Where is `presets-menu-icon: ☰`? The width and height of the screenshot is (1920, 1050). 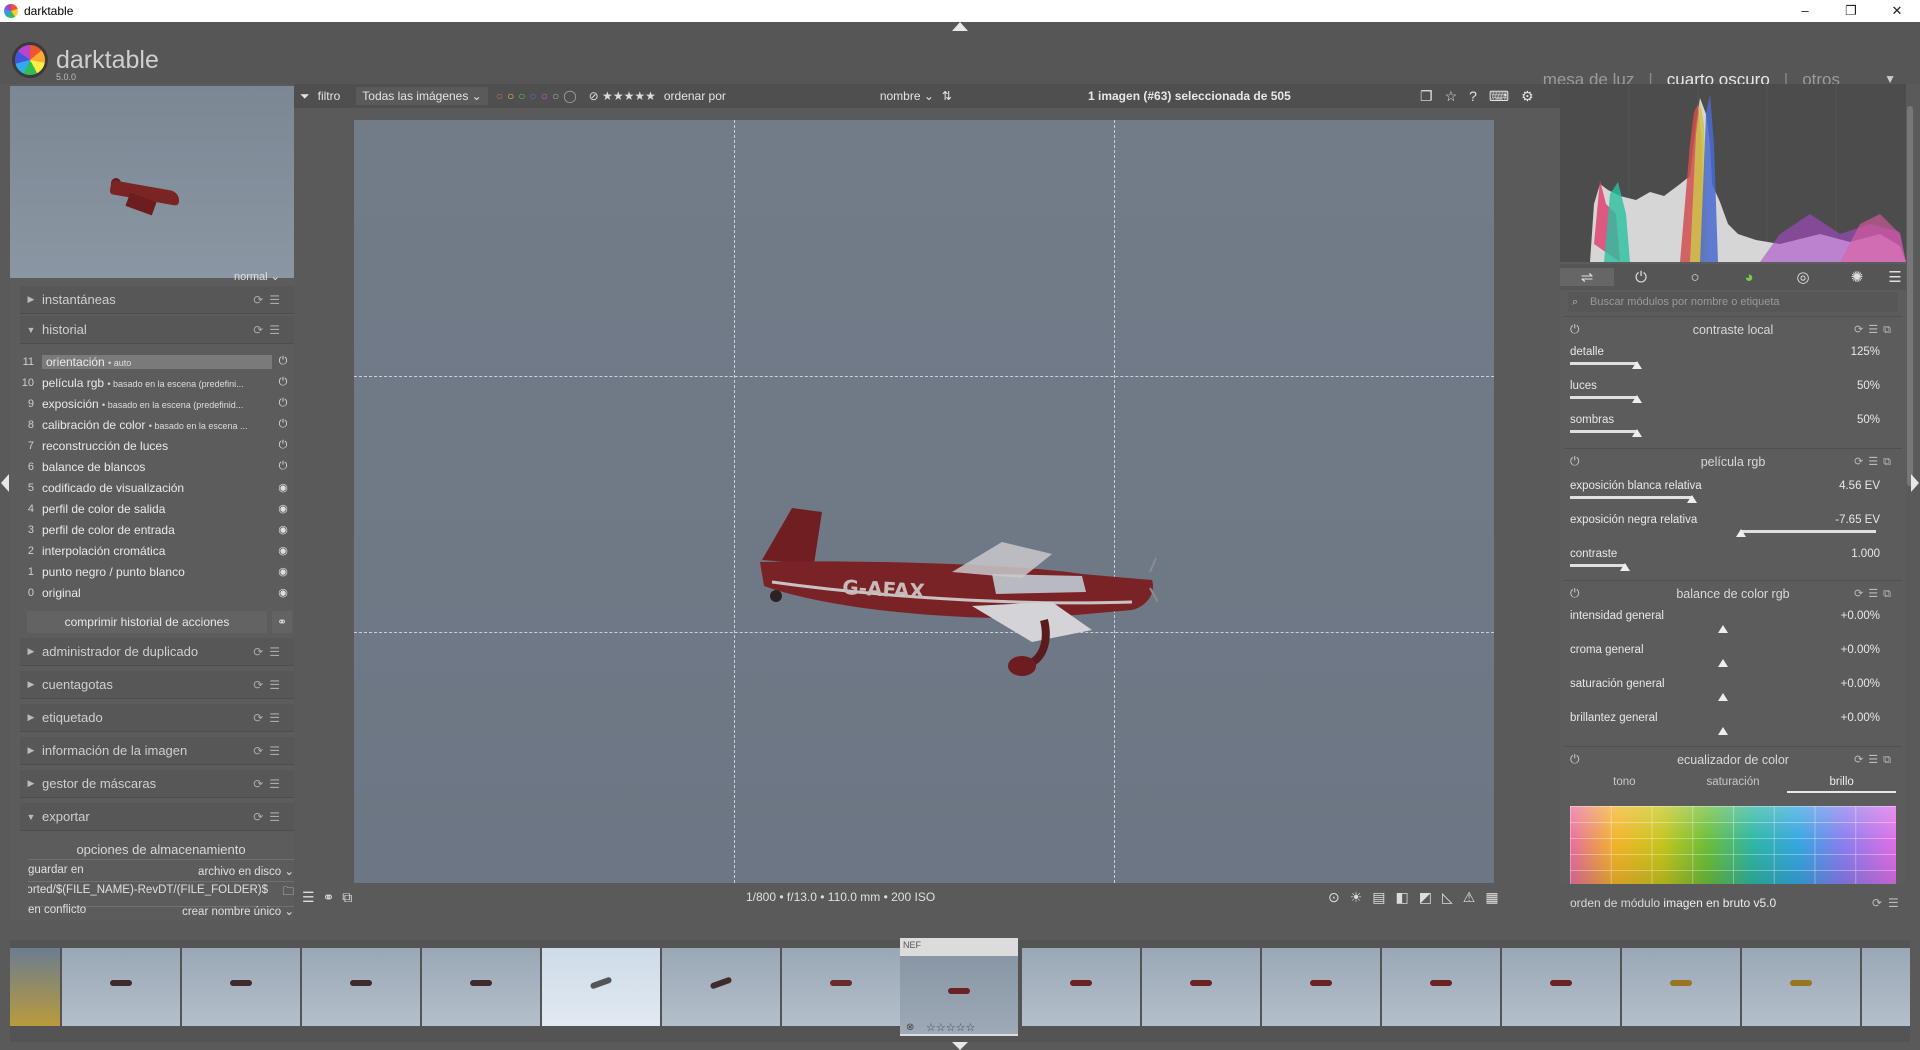 presets-menu-icon: ☰ is located at coordinates (1895, 277).